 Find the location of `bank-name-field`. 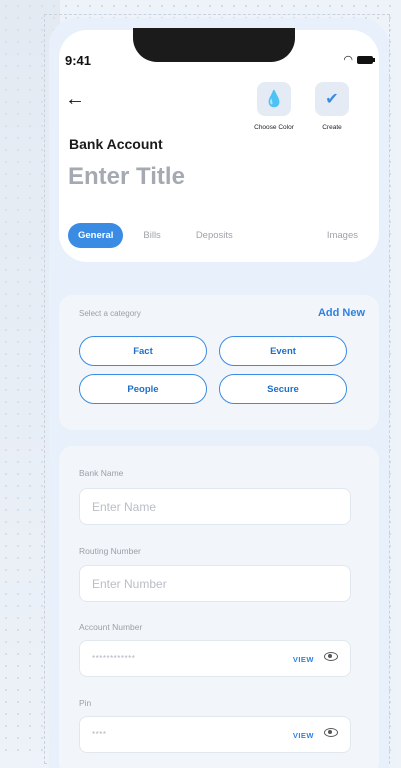

bank-name-field is located at coordinates (215, 506).